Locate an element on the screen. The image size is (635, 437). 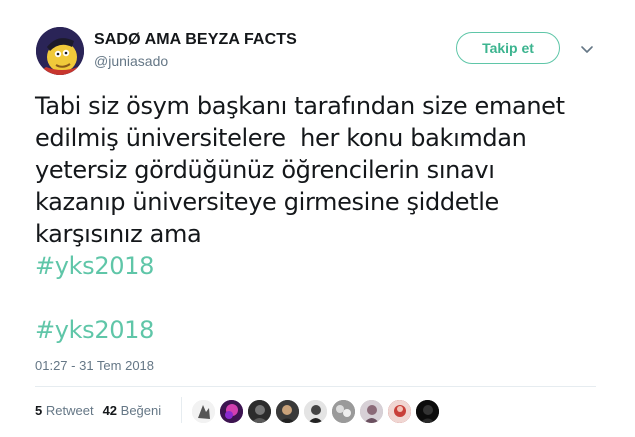
user-avatar is located at coordinates (60, 51).